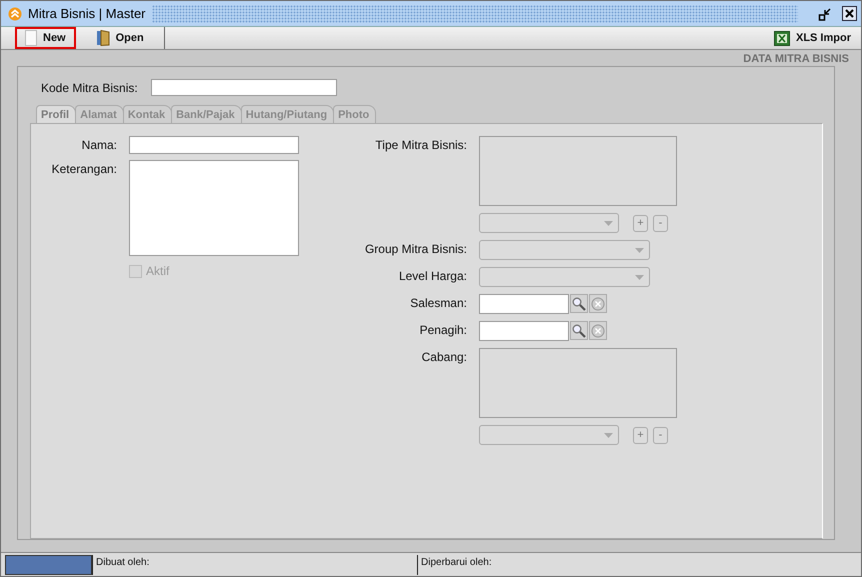 This screenshot has height=577, width=862. I want to click on tab: Bank/Pajak, so click(206, 114).